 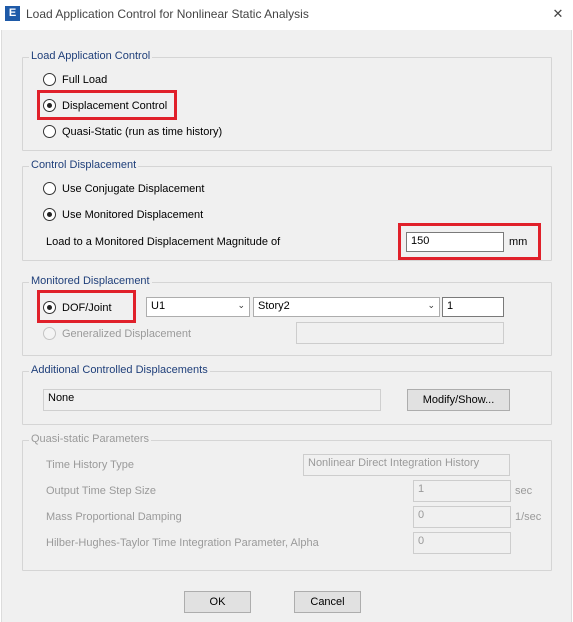 What do you see at coordinates (400, 333) in the screenshot?
I see `generalized-displacement-input` at bounding box center [400, 333].